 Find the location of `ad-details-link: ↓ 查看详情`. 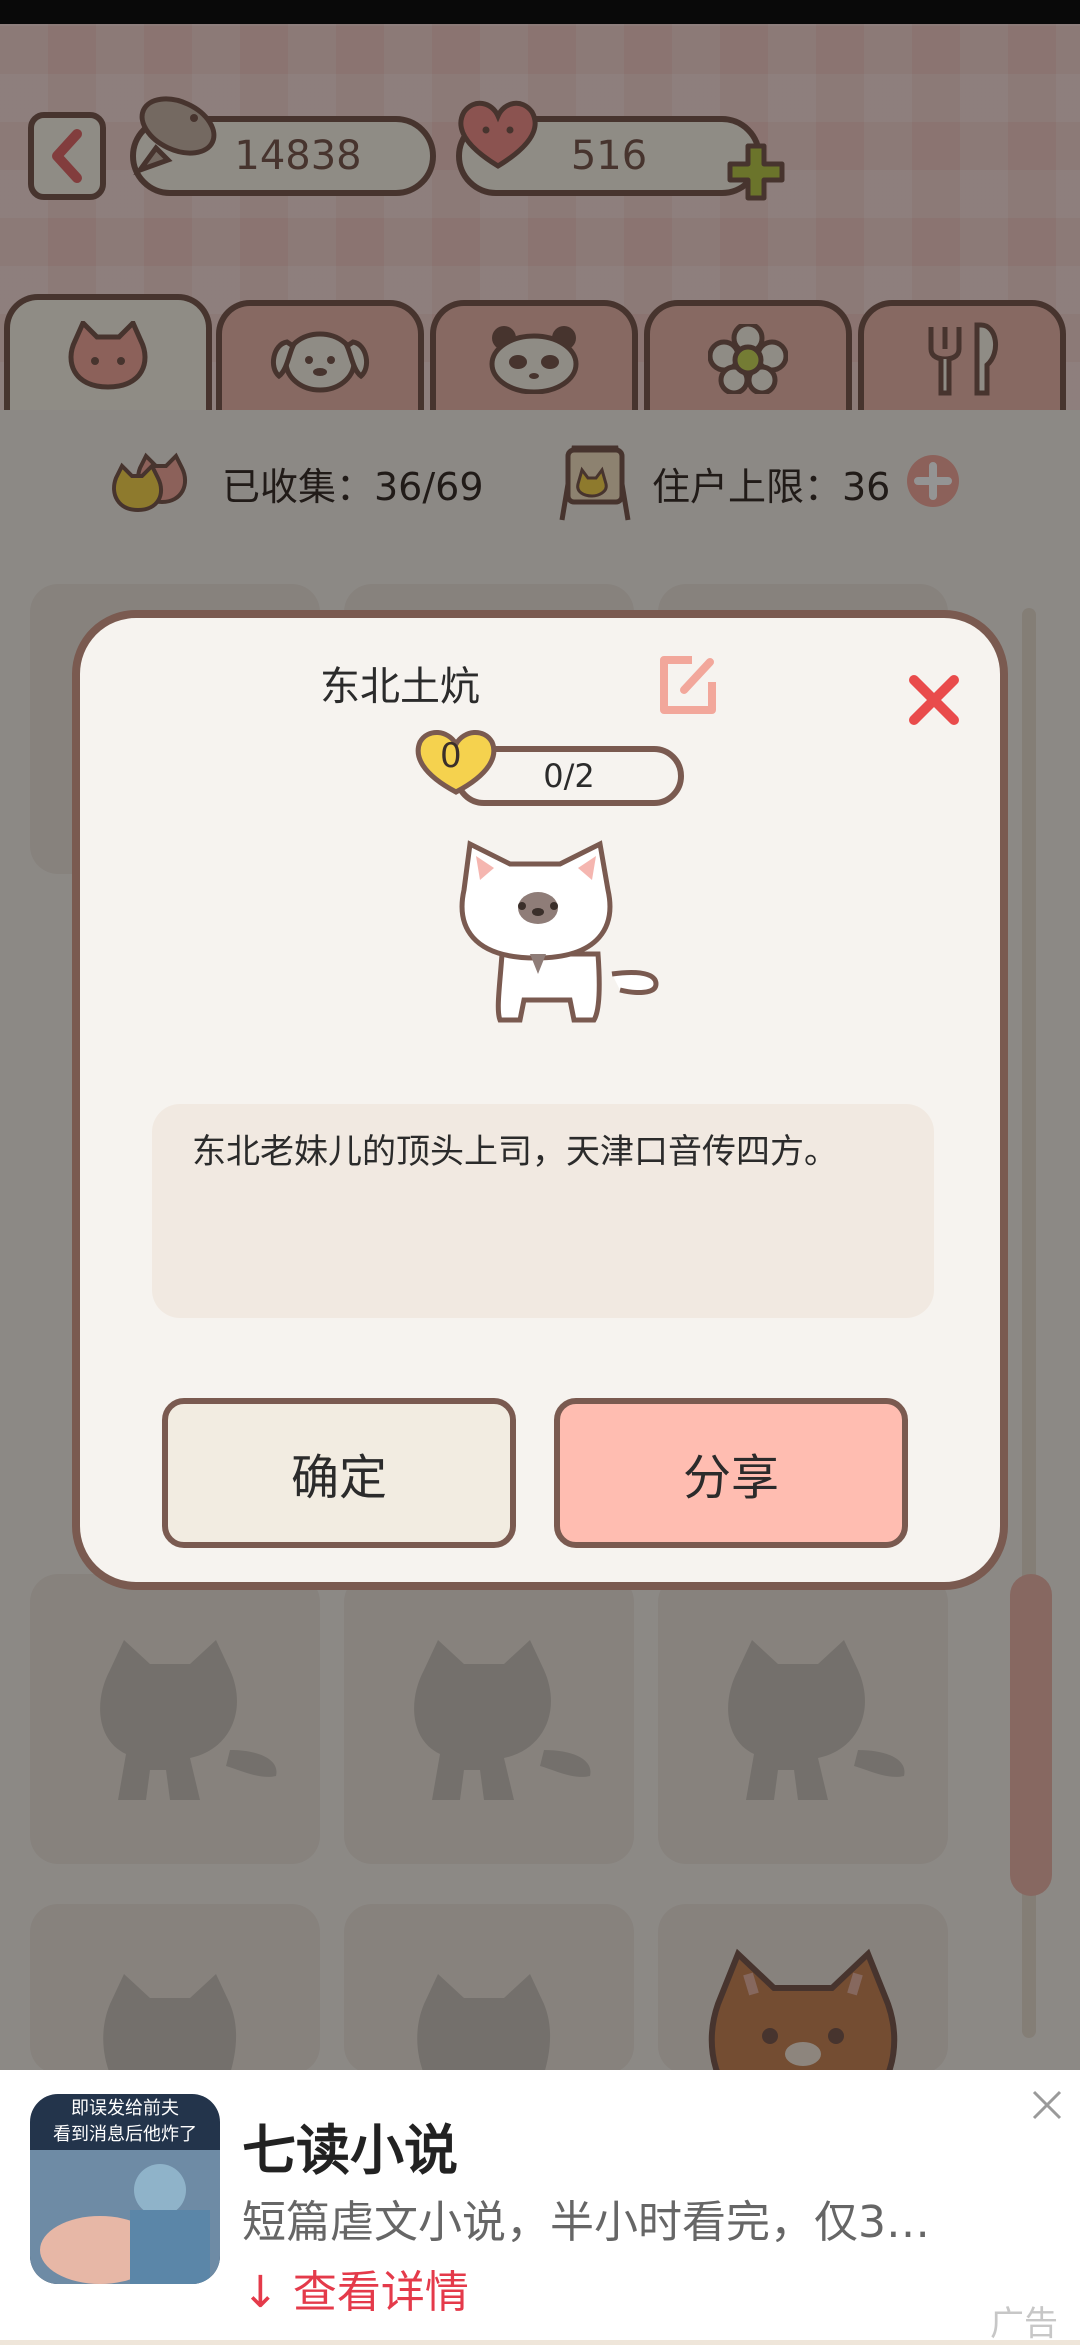

ad-details-link: ↓ 查看详情 is located at coordinates (355, 2288).